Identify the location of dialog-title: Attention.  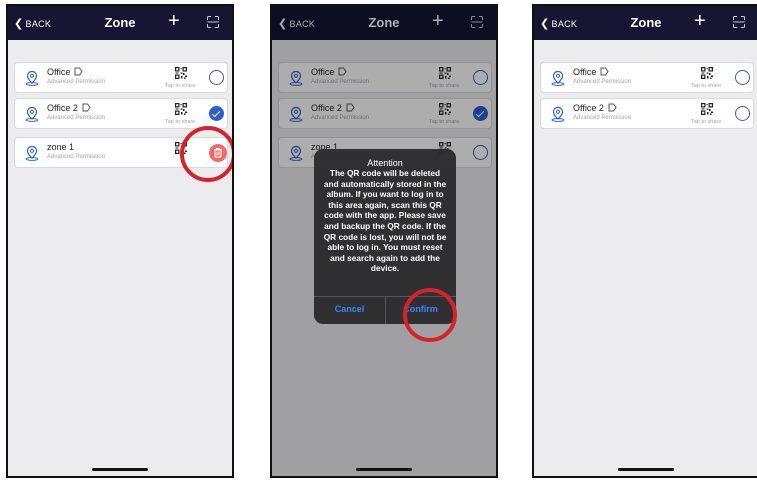
(385, 163).